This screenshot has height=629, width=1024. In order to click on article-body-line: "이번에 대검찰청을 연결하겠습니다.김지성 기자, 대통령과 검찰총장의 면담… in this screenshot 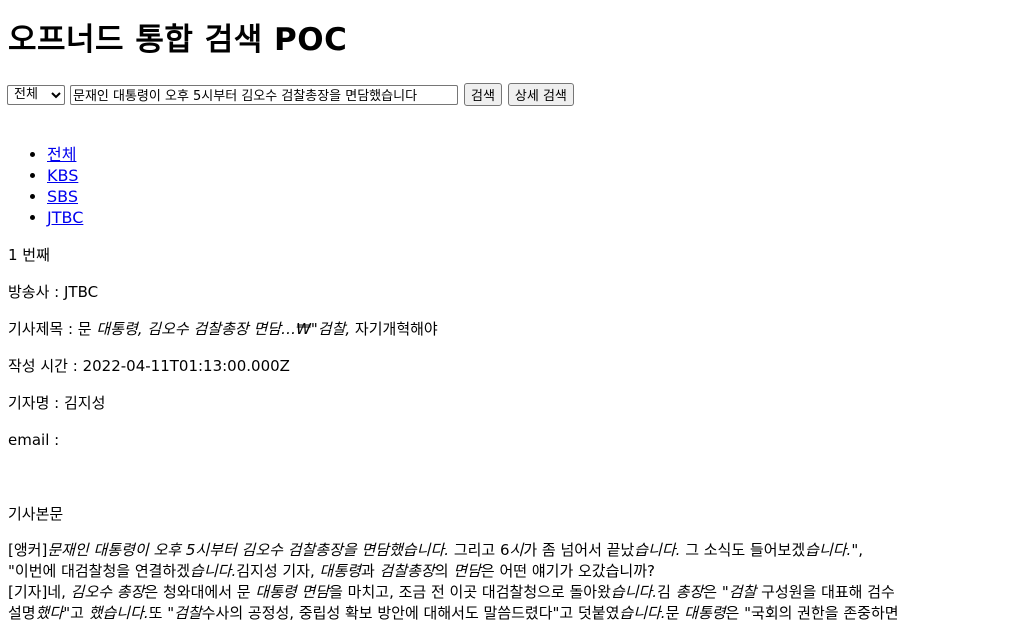, I will do `click(516, 571)`.